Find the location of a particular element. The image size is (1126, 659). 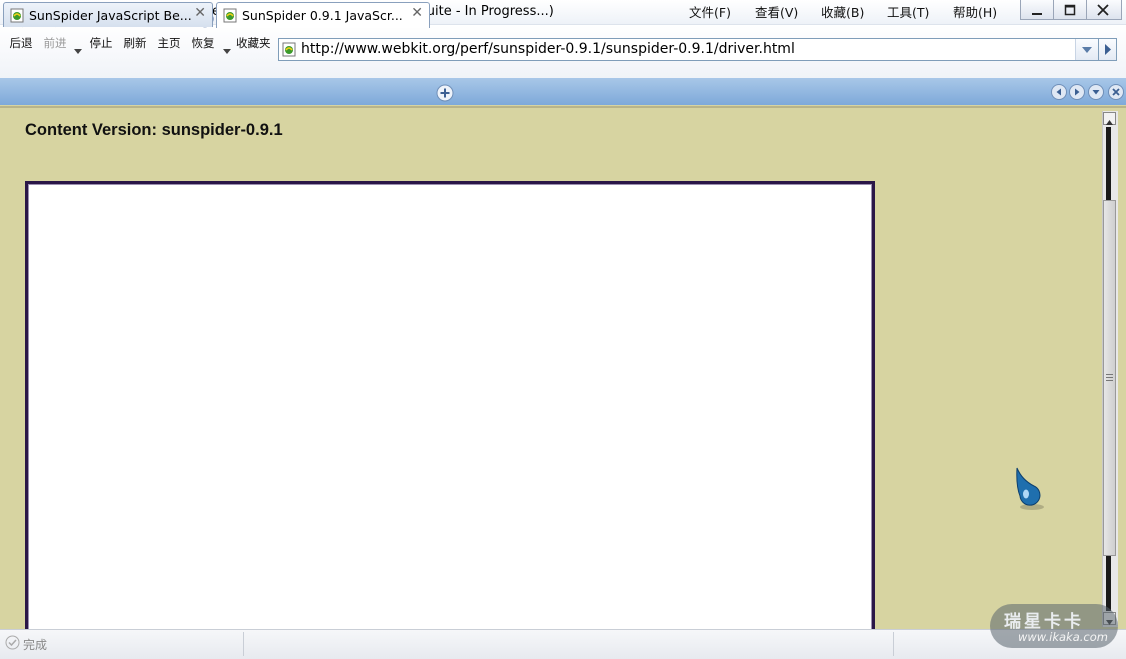

content-version-heading: Content Version: sunspider-0.9.1 is located at coordinates (154, 130).